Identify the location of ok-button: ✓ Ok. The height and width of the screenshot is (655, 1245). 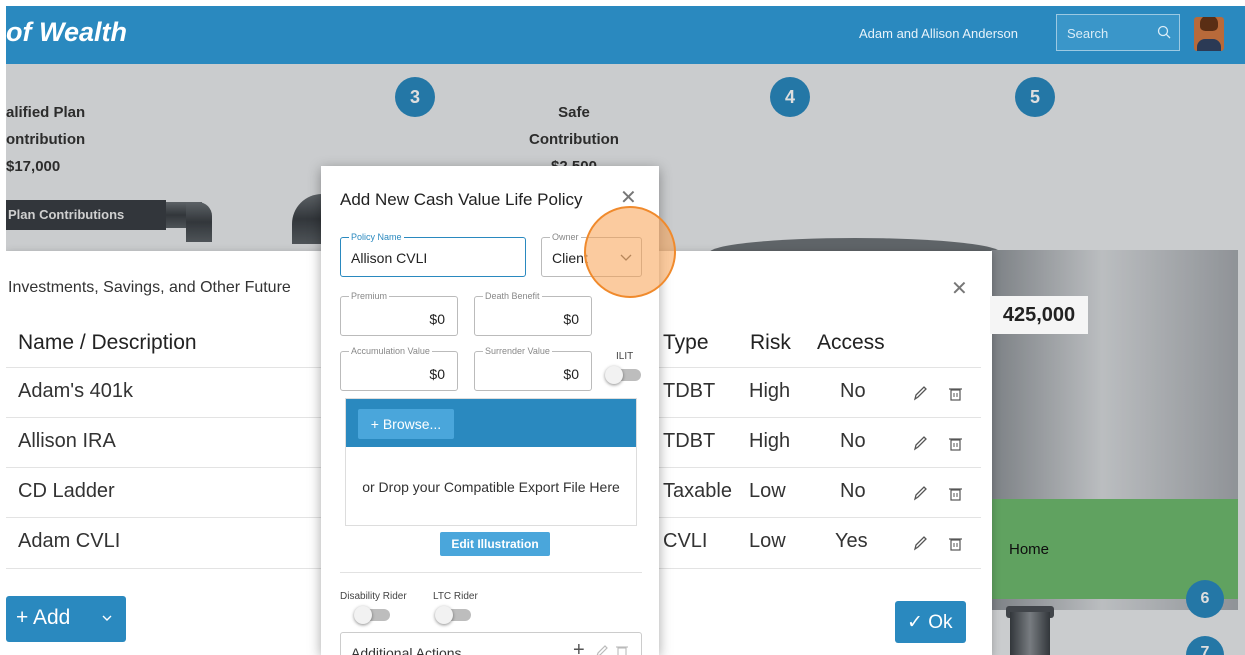
(930, 622).